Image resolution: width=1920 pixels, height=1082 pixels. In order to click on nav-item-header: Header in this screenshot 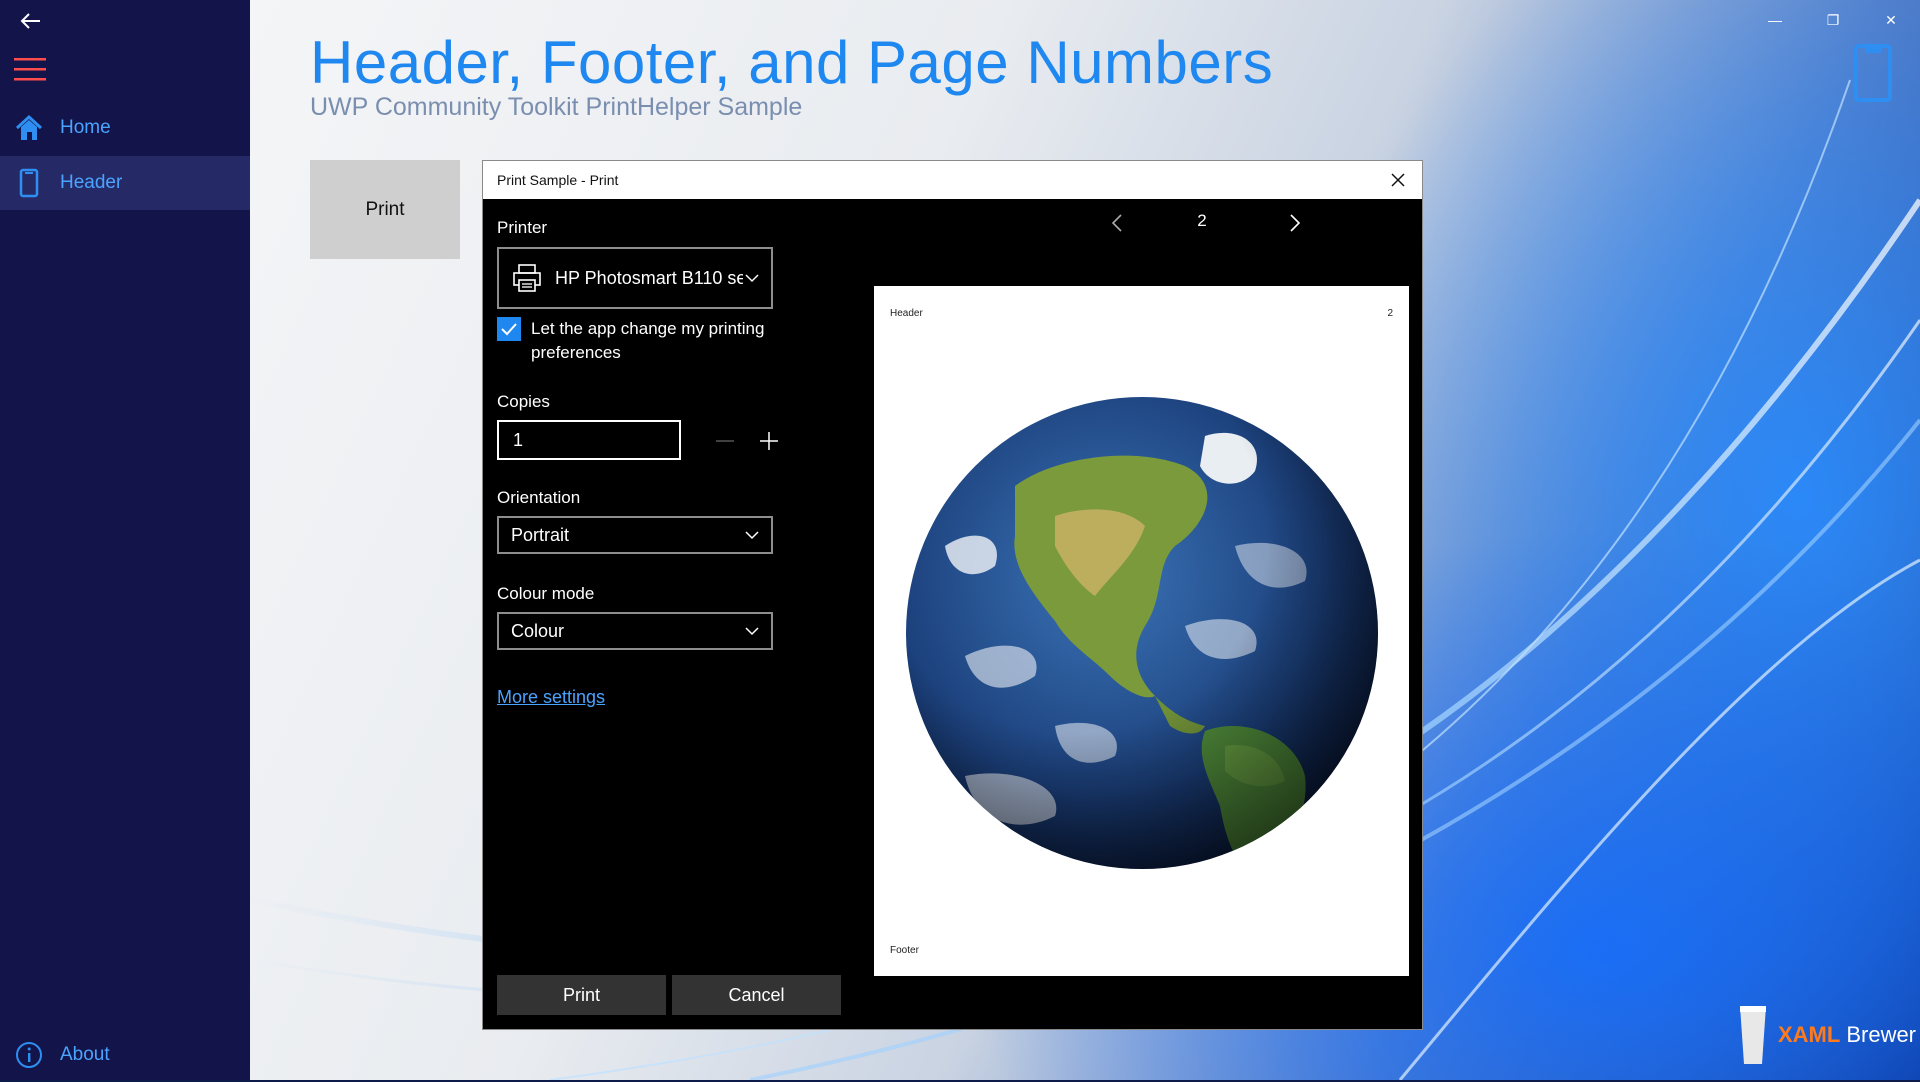, I will do `click(125, 183)`.